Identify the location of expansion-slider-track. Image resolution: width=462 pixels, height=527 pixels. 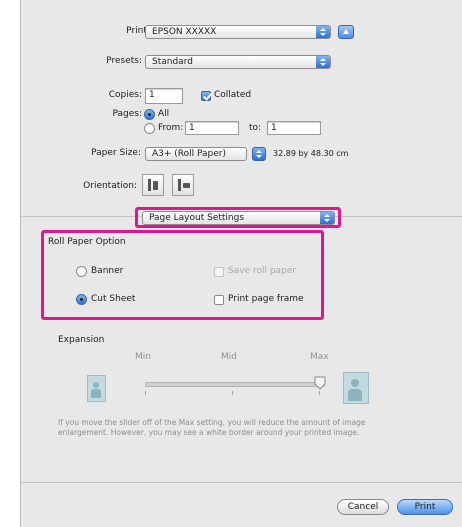
(235, 384).